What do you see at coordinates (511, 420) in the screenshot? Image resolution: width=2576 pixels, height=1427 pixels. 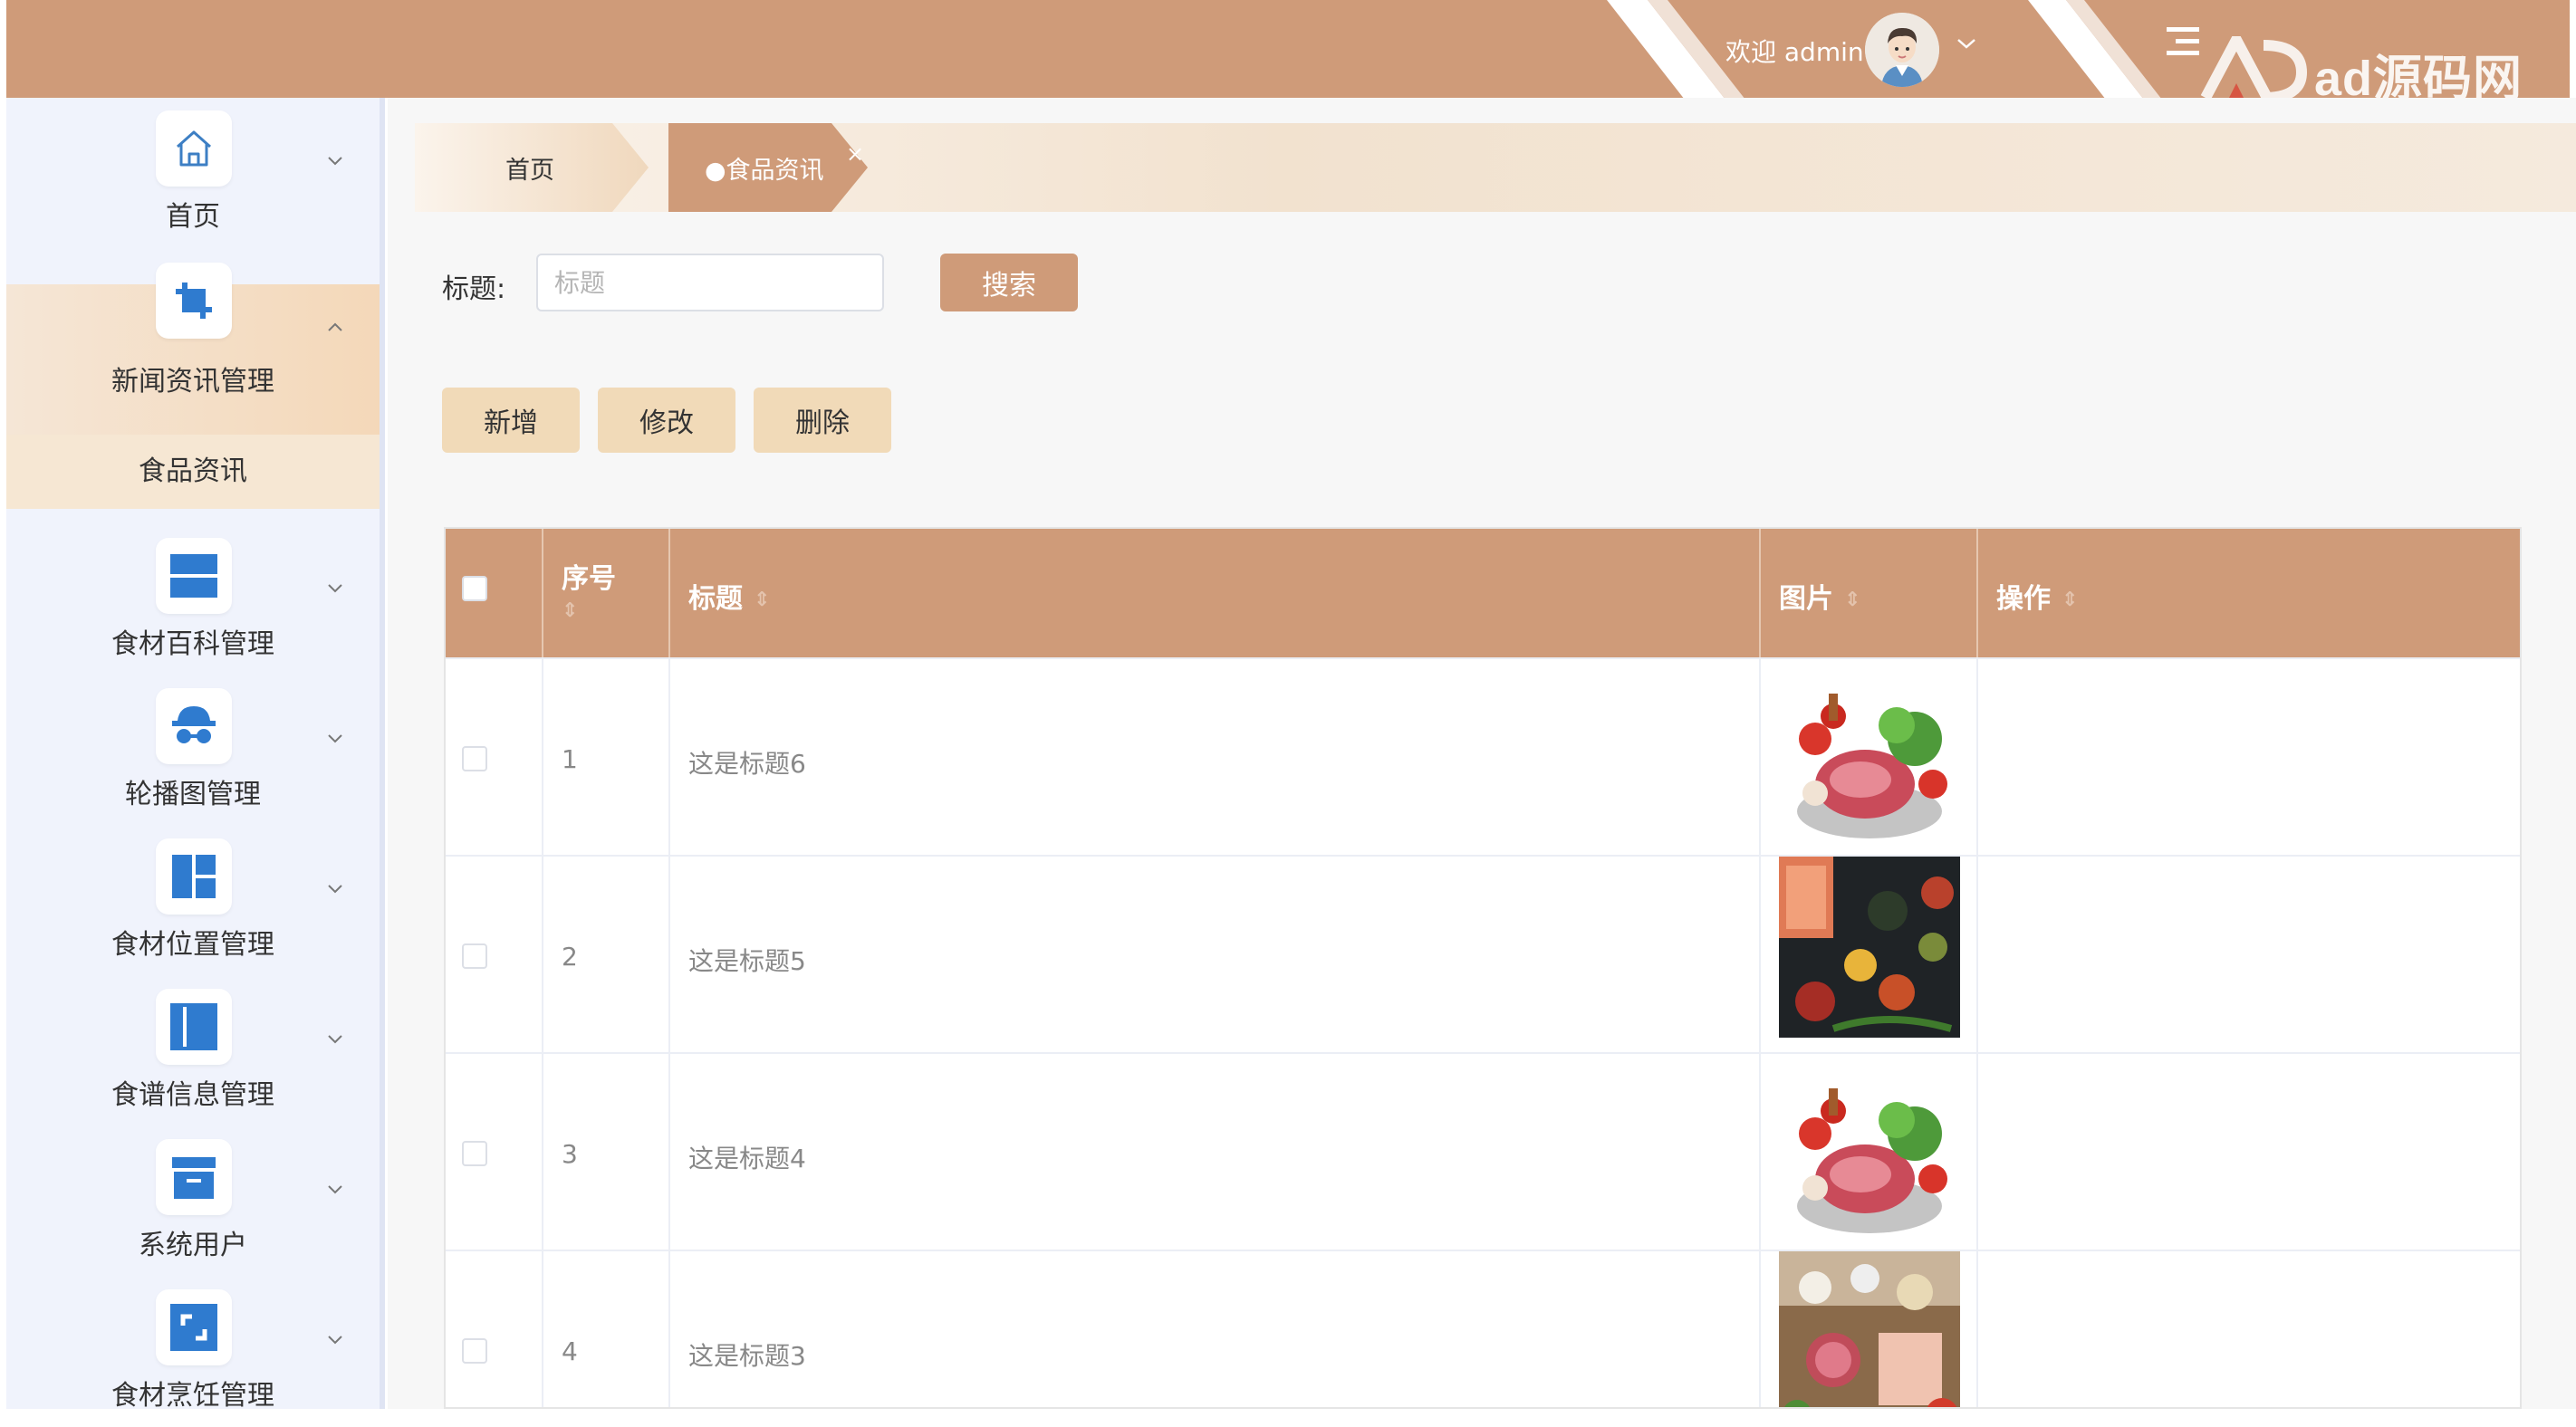 I see `add-button: 新增` at bounding box center [511, 420].